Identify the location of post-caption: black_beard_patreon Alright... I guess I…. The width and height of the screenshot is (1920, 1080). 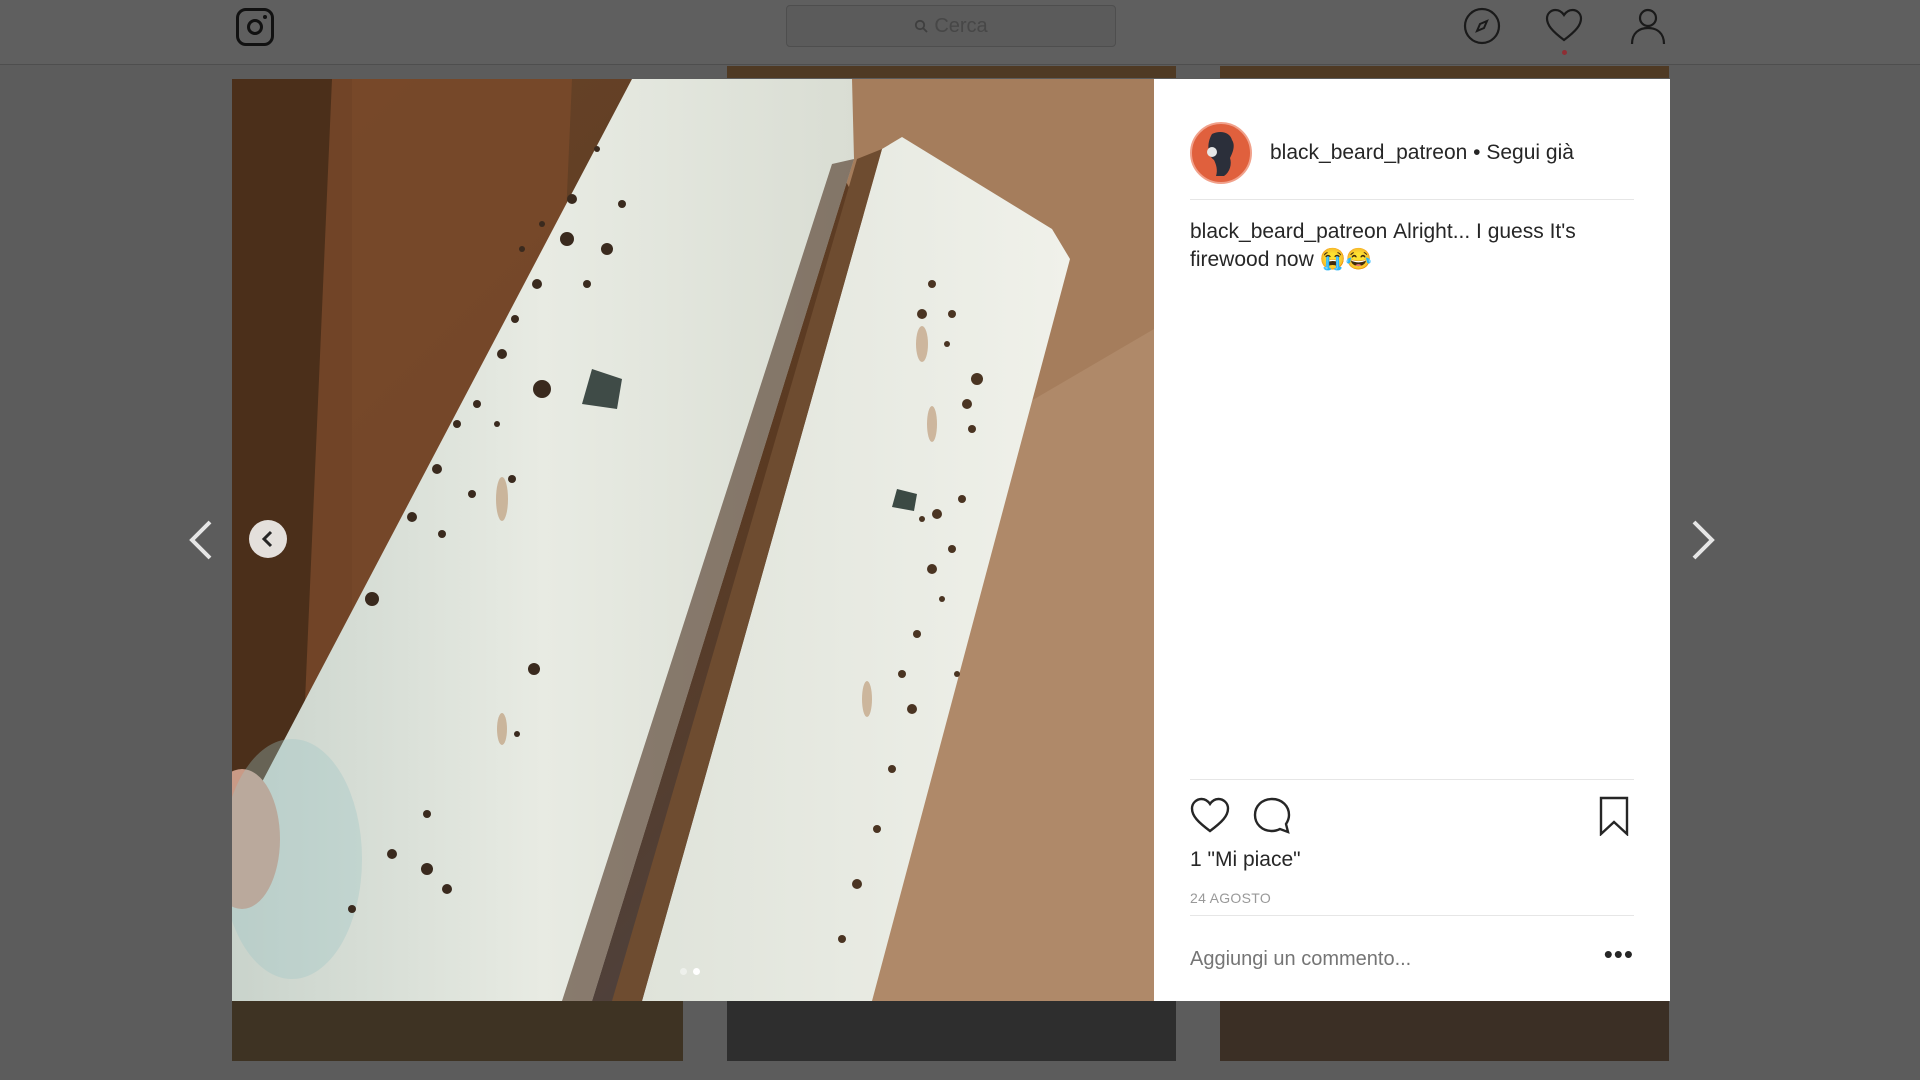
(1400, 246).